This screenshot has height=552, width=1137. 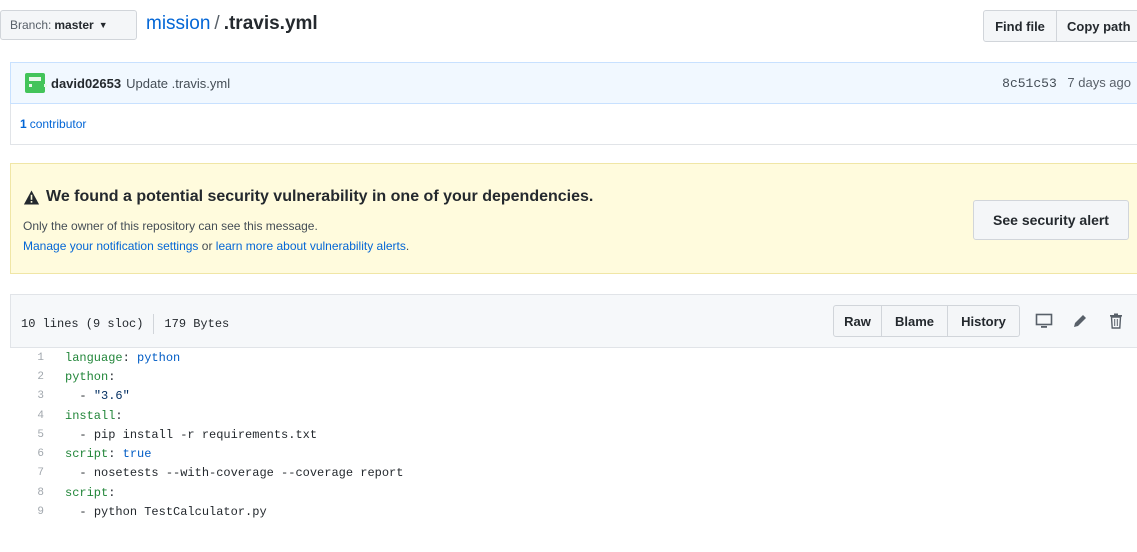 I want to click on file-nav-button-group: Find file Copy path, so click(x=1060, y=26).